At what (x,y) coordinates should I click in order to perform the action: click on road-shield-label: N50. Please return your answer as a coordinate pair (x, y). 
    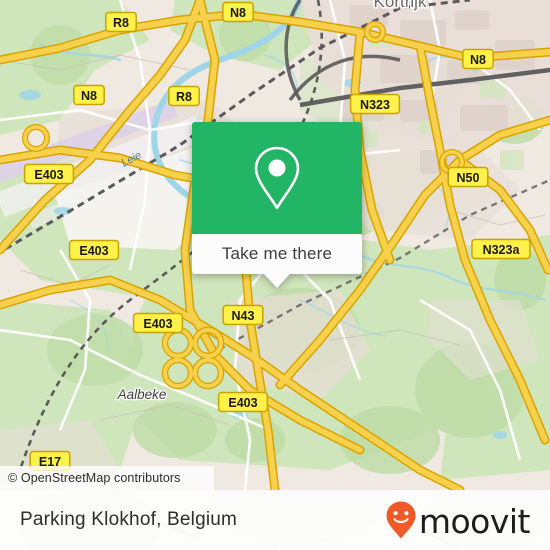
    Looking at the image, I should click on (468, 178).